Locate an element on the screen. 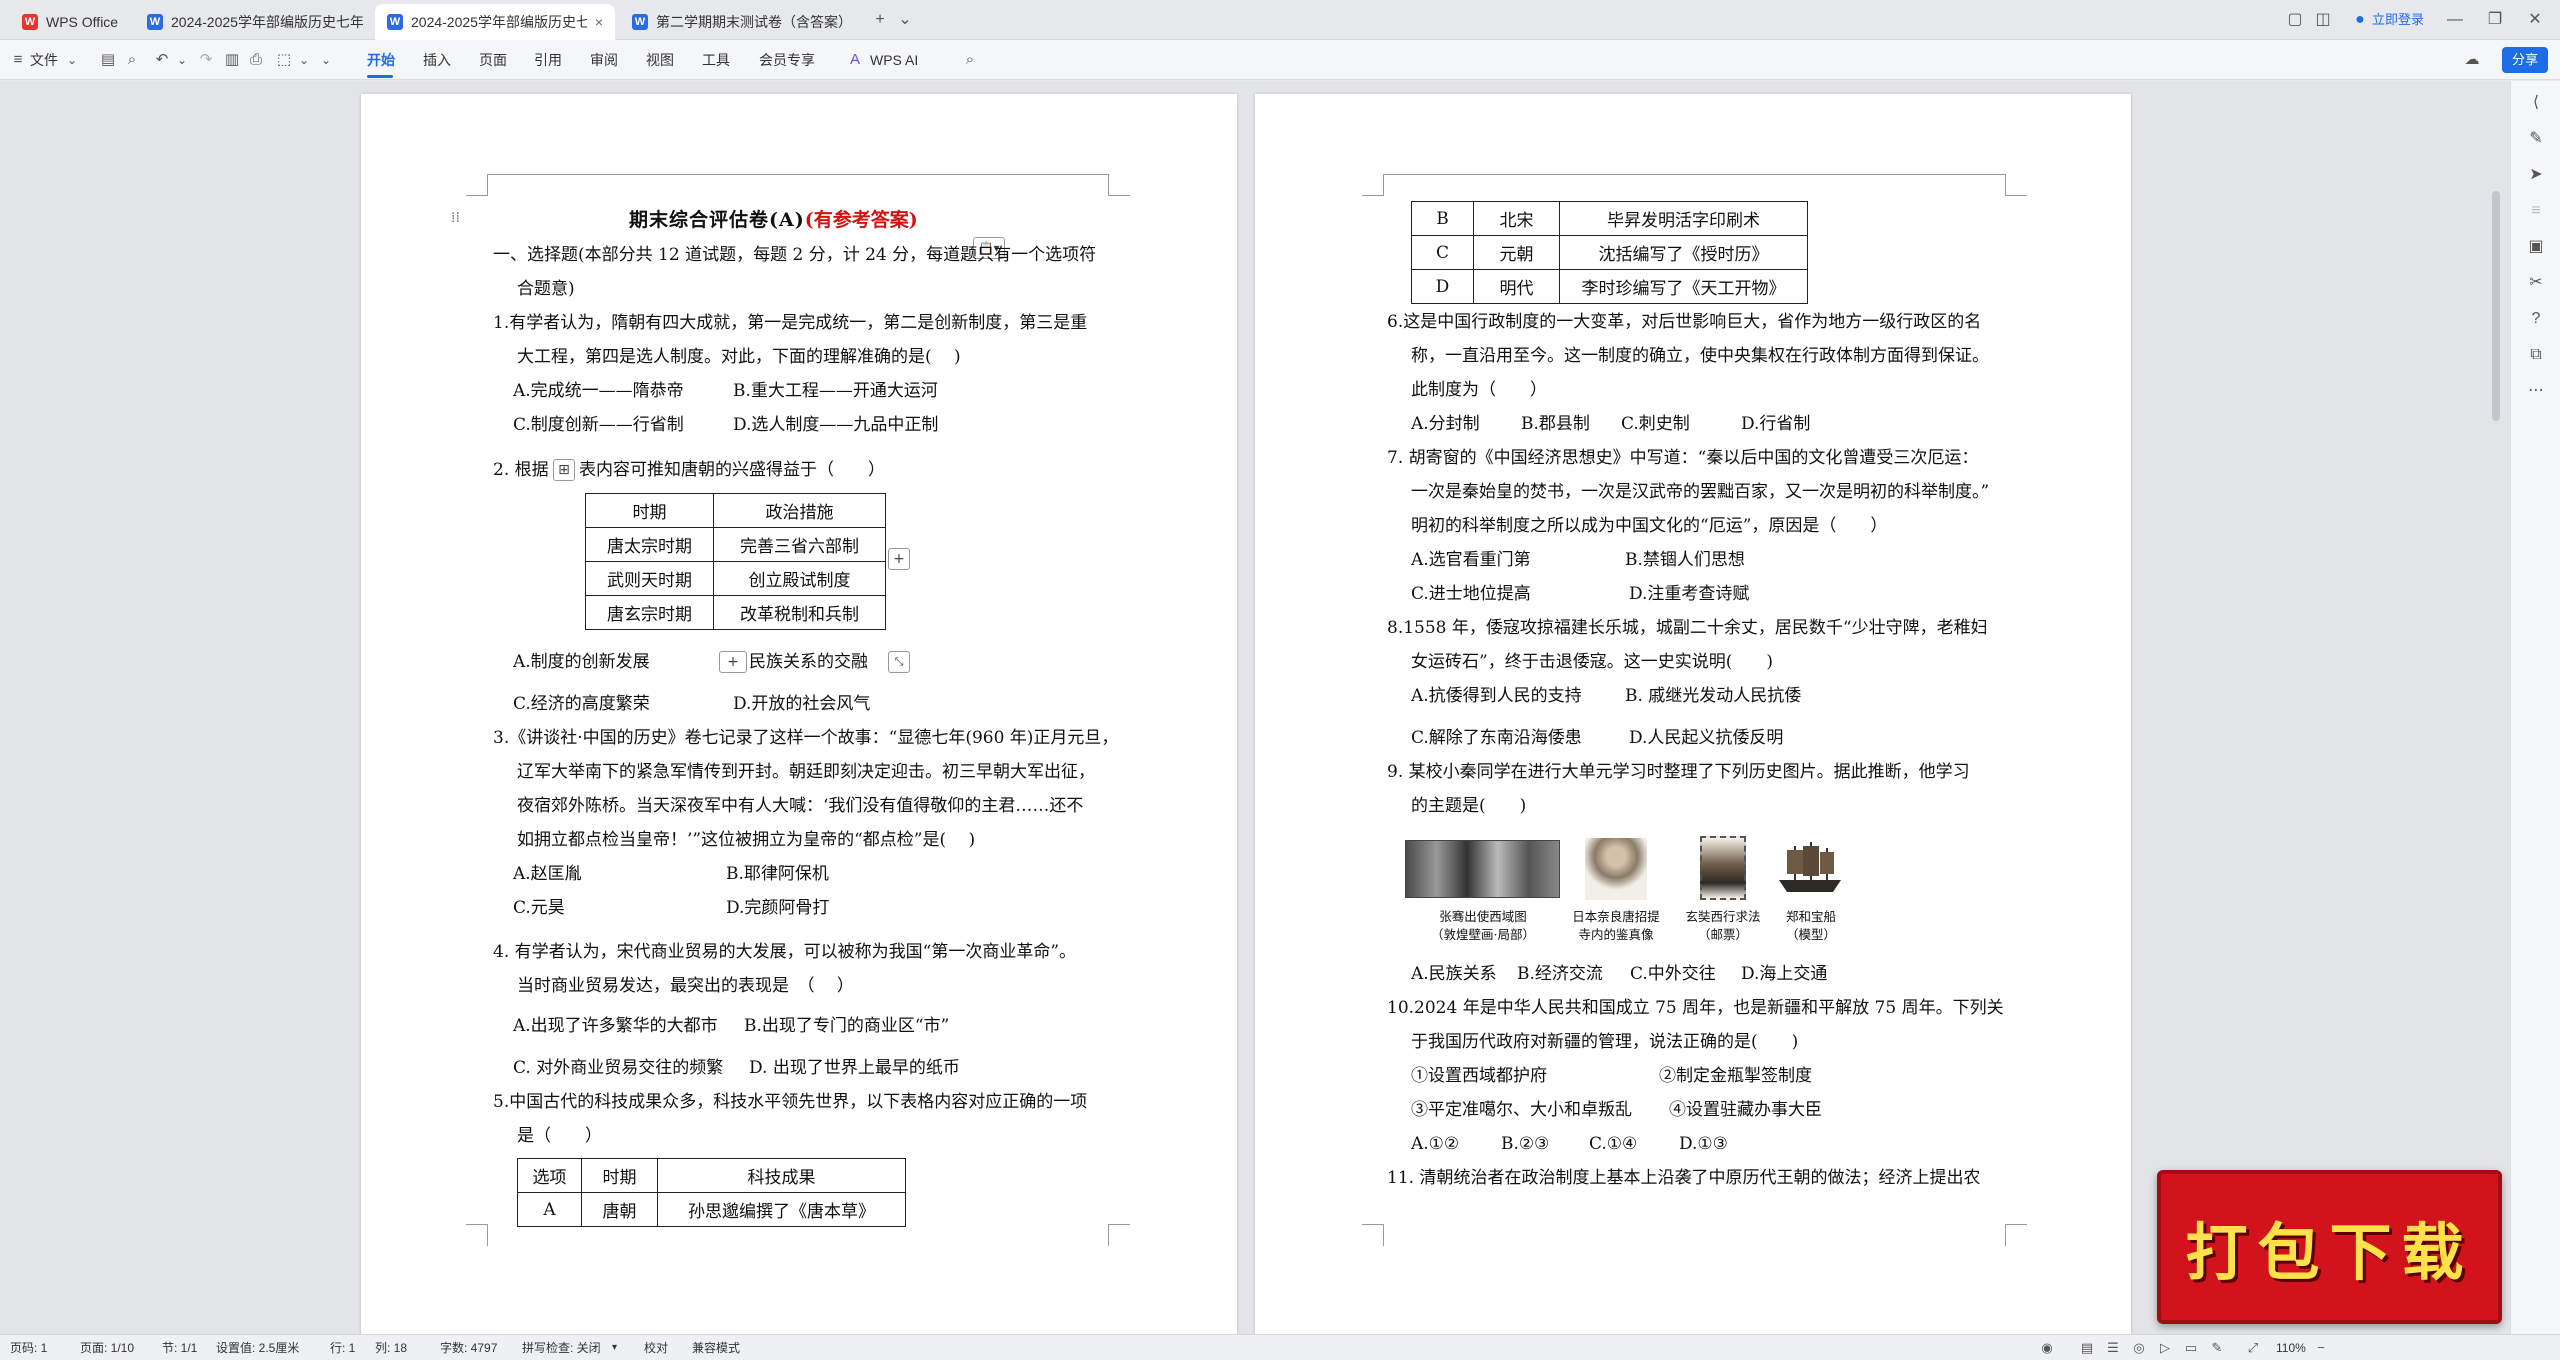 The height and width of the screenshot is (1360, 2560). tab-document-1: W 2024-2025学年部编版历史七年级 is located at coordinates (255, 22).